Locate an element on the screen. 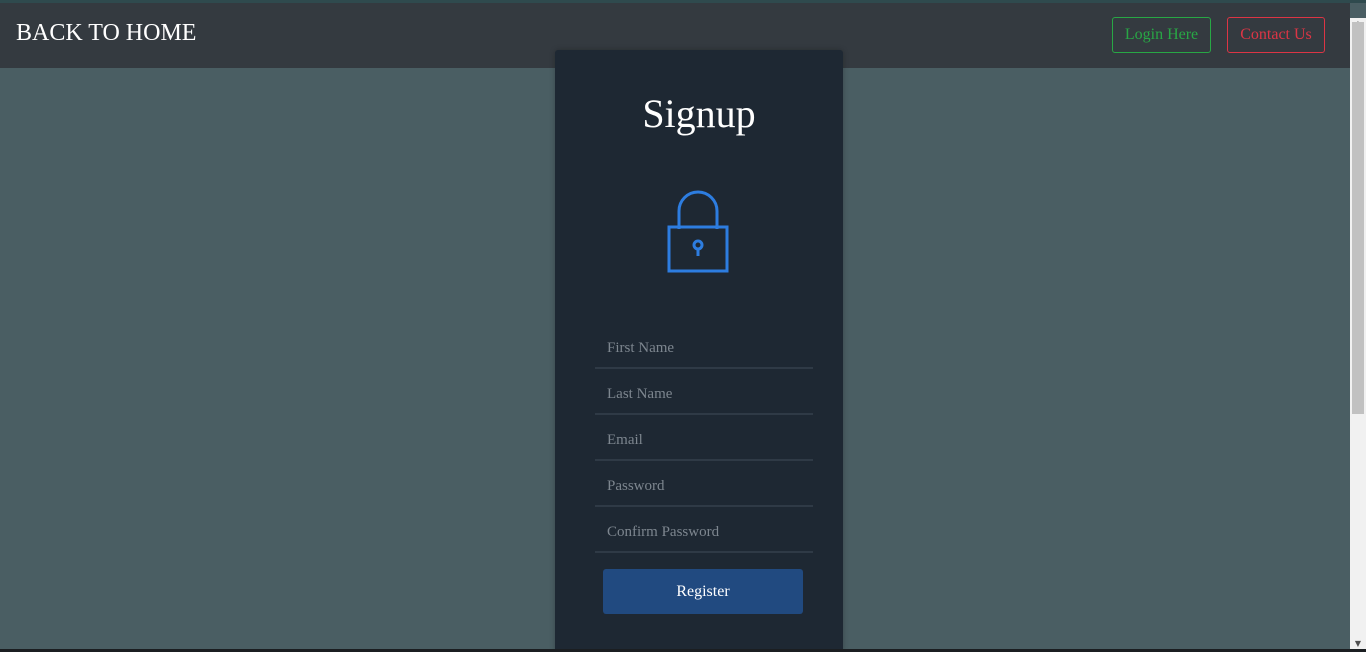 The height and width of the screenshot is (652, 1366). confirm-password-field is located at coordinates (704, 533).